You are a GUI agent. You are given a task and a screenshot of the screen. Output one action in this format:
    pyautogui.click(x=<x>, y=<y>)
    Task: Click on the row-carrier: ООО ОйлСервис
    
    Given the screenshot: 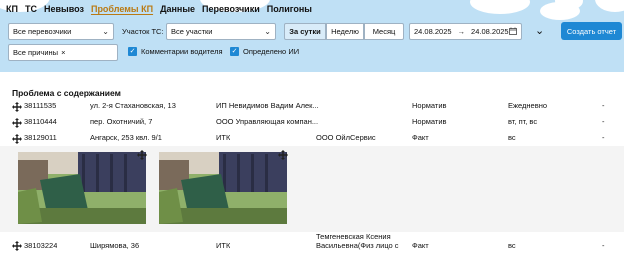 What is the action you would take?
    pyautogui.click(x=346, y=137)
    